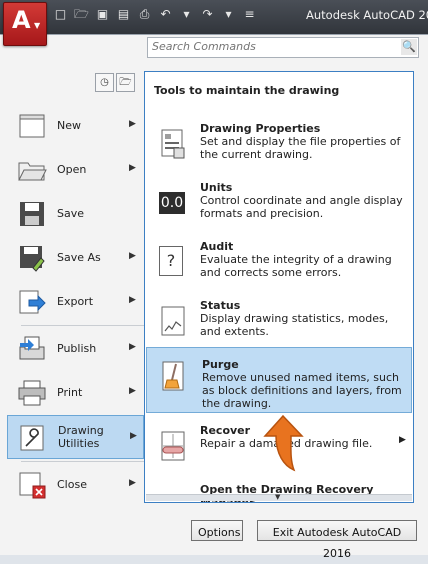 This screenshot has width=428, height=564. Describe the element at coordinates (32, 214) in the screenshot. I see `save-icon` at that location.